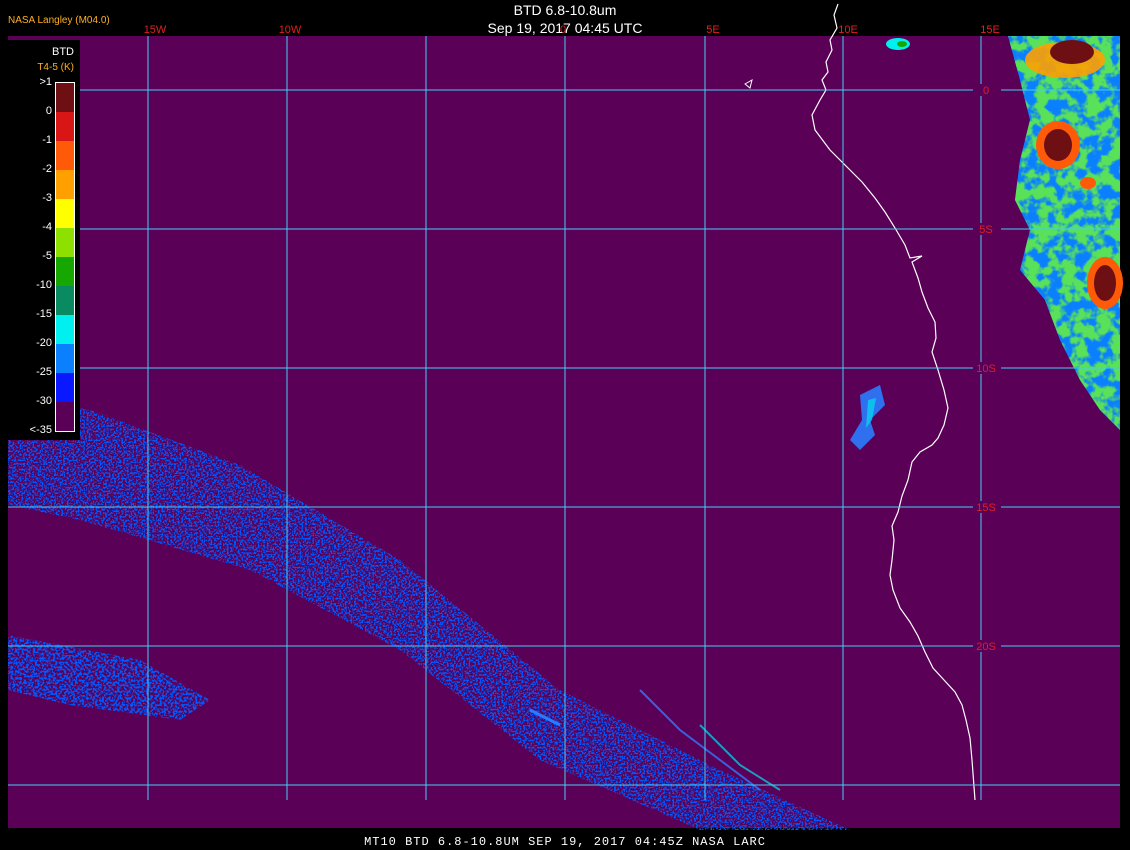  Describe the element at coordinates (47, 140) in the screenshot. I see `legend-tick-label: -1` at that location.